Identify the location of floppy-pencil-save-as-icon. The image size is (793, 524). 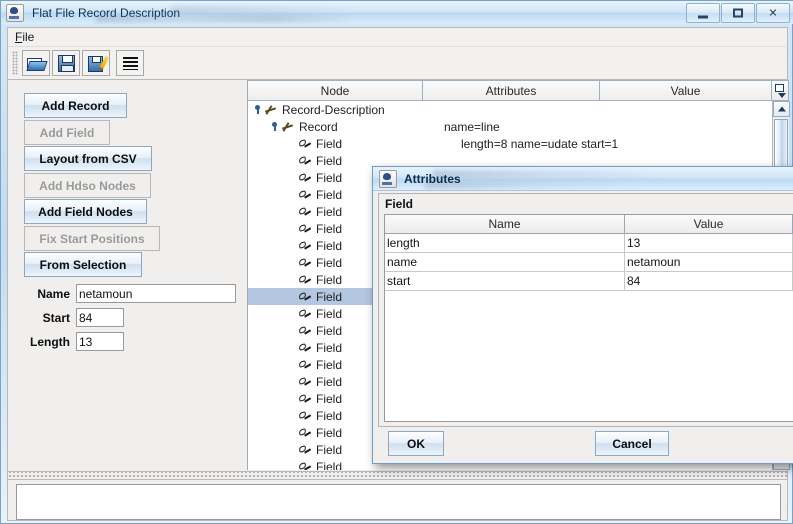
(98, 63).